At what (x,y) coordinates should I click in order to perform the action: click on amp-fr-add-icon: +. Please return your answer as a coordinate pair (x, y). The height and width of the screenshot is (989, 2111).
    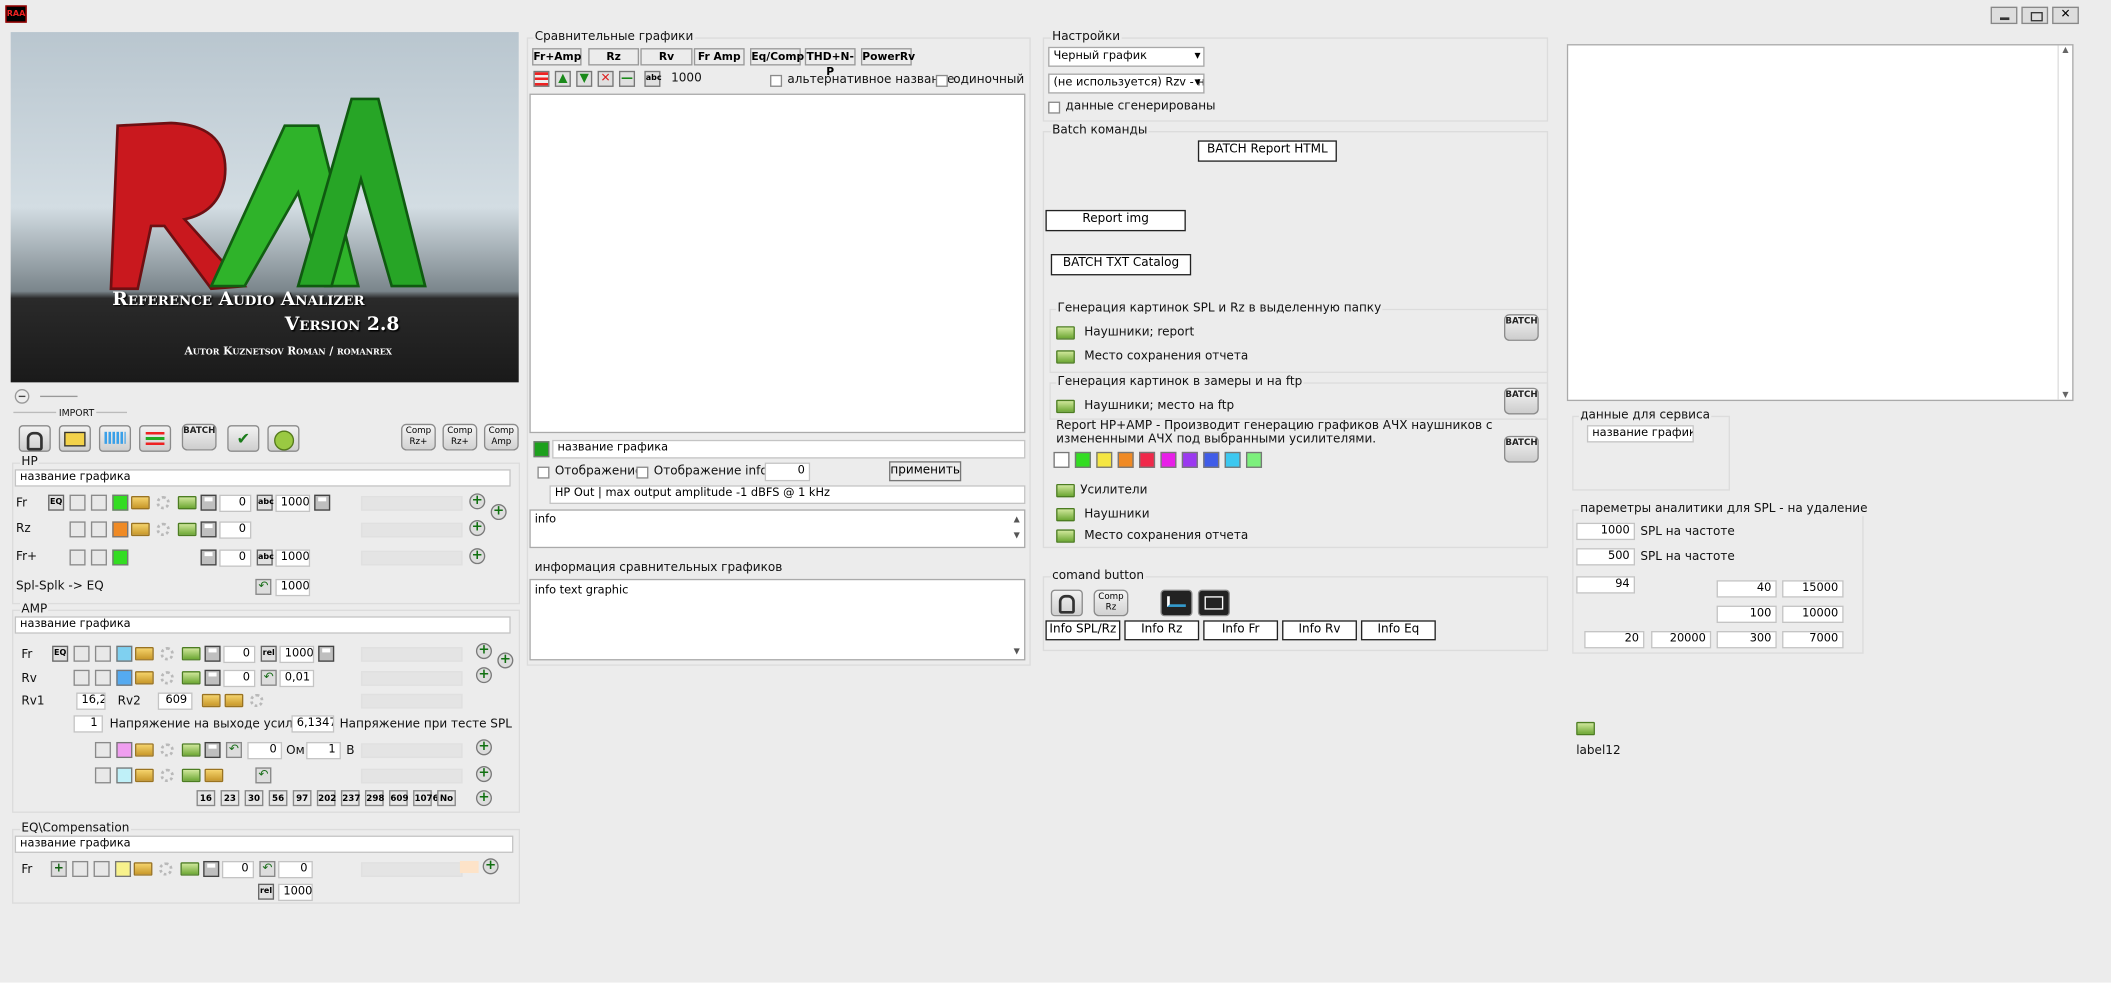
    Looking at the image, I should click on (483, 651).